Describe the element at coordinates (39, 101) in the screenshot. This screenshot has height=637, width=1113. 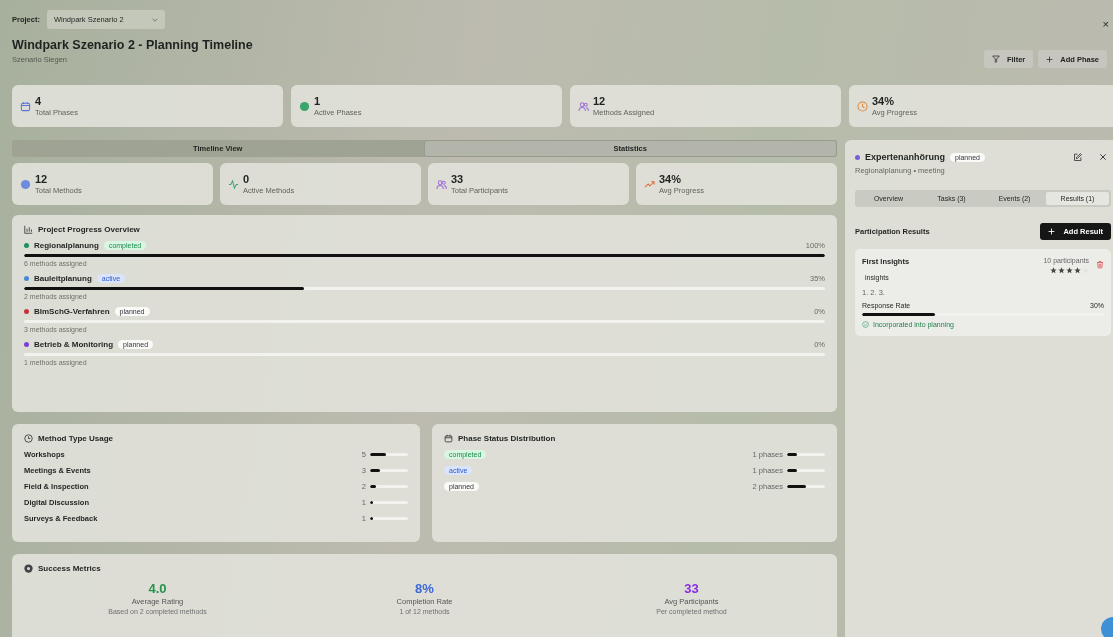
I see `stat-value: 4` at that location.